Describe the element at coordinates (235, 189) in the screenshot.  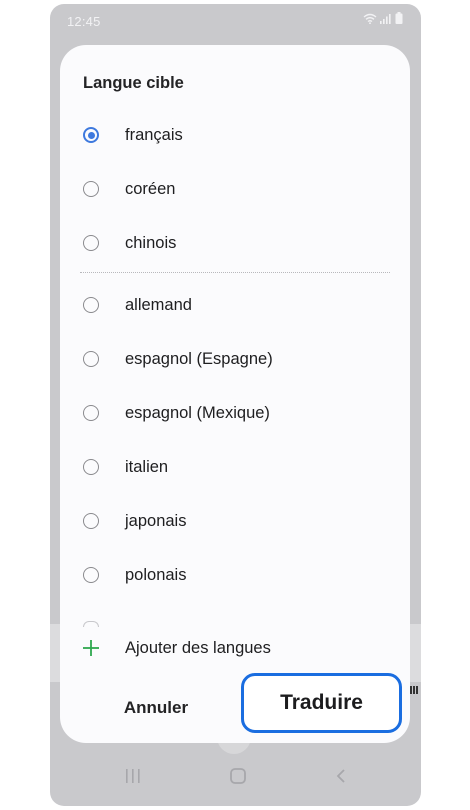
I see `language-option-coreen: coréen` at that location.